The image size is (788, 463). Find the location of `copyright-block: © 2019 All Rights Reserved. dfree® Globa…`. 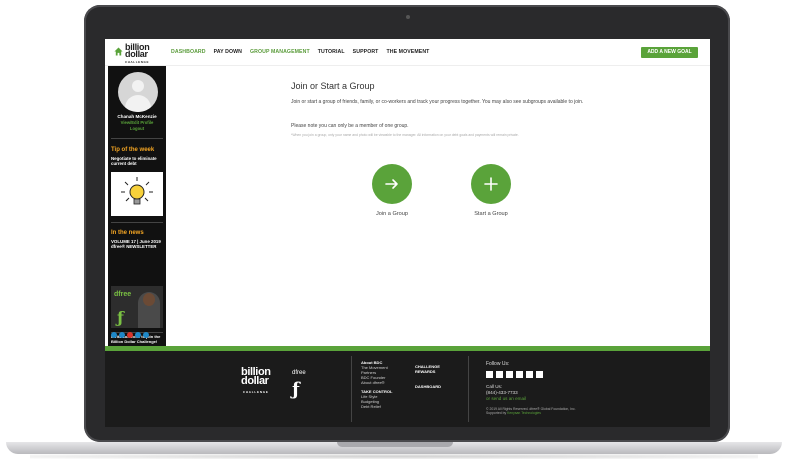

copyright-block: © 2019 All Rights Reserved. dfree® Globa… is located at coordinates (531, 411).